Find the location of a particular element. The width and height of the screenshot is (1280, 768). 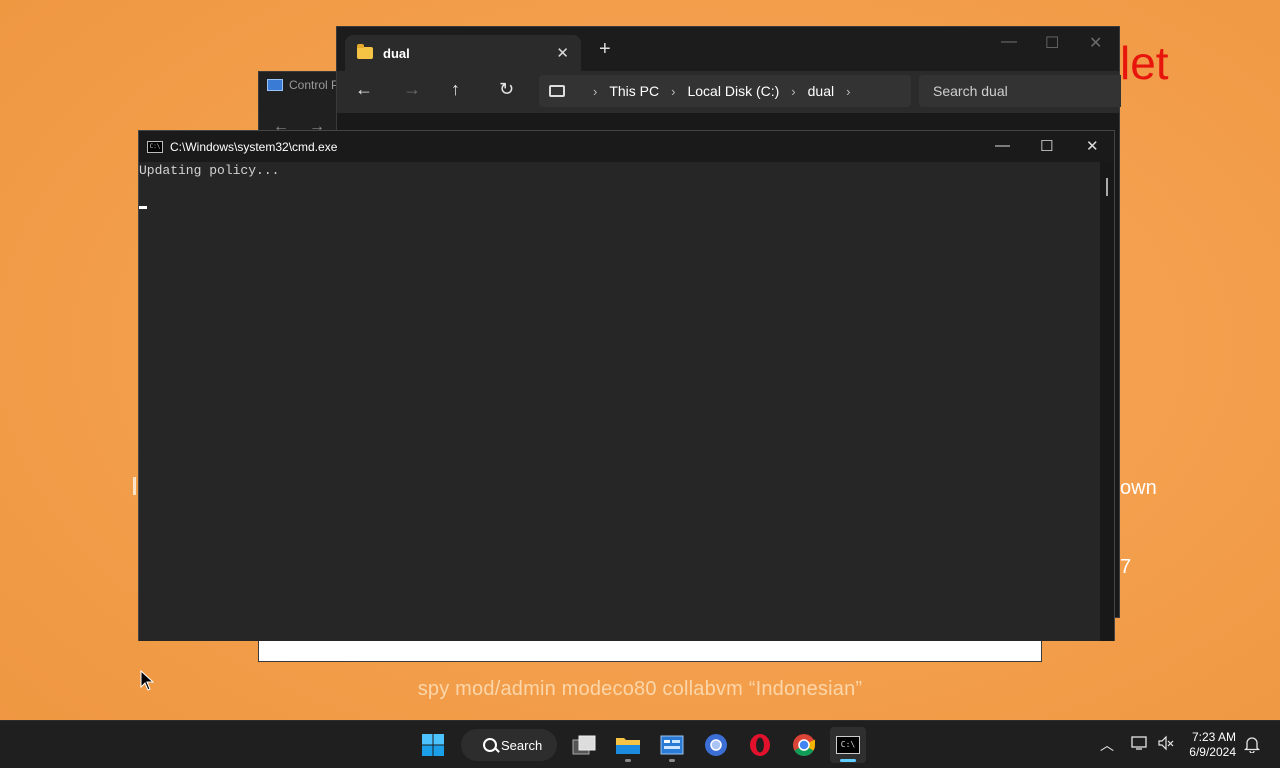

system-clock: 7:23 AM 6/9/2024 is located at coordinates (1210, 745).